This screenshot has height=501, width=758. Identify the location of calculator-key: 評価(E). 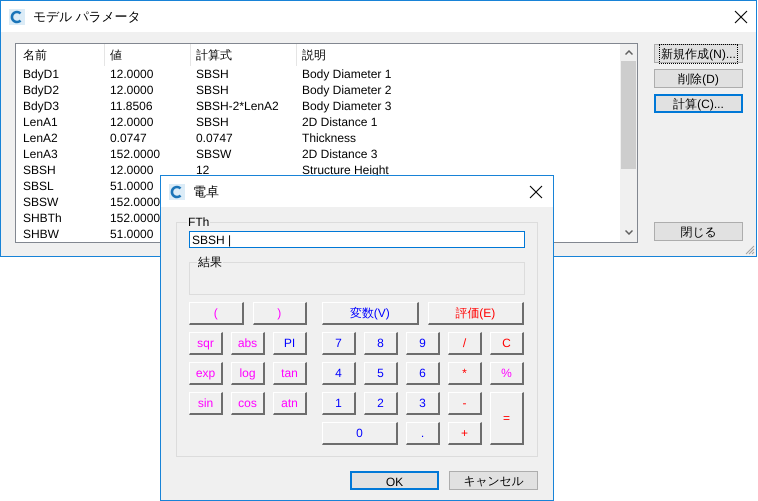
(476, 313).